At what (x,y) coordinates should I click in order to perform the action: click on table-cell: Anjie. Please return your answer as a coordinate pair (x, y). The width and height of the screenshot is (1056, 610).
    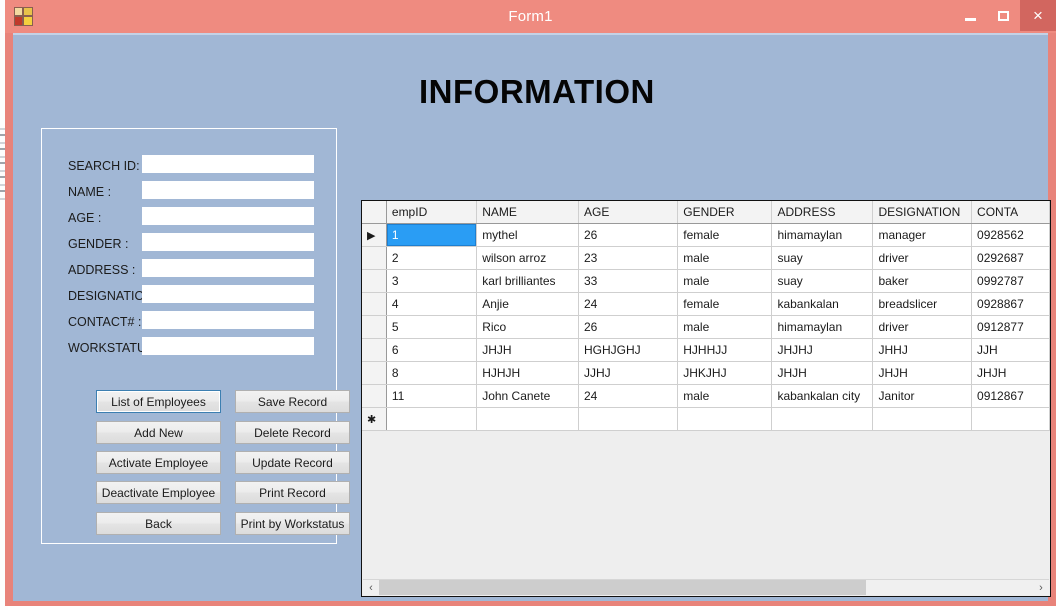
    Looking at the image, I should click on (527, 304).